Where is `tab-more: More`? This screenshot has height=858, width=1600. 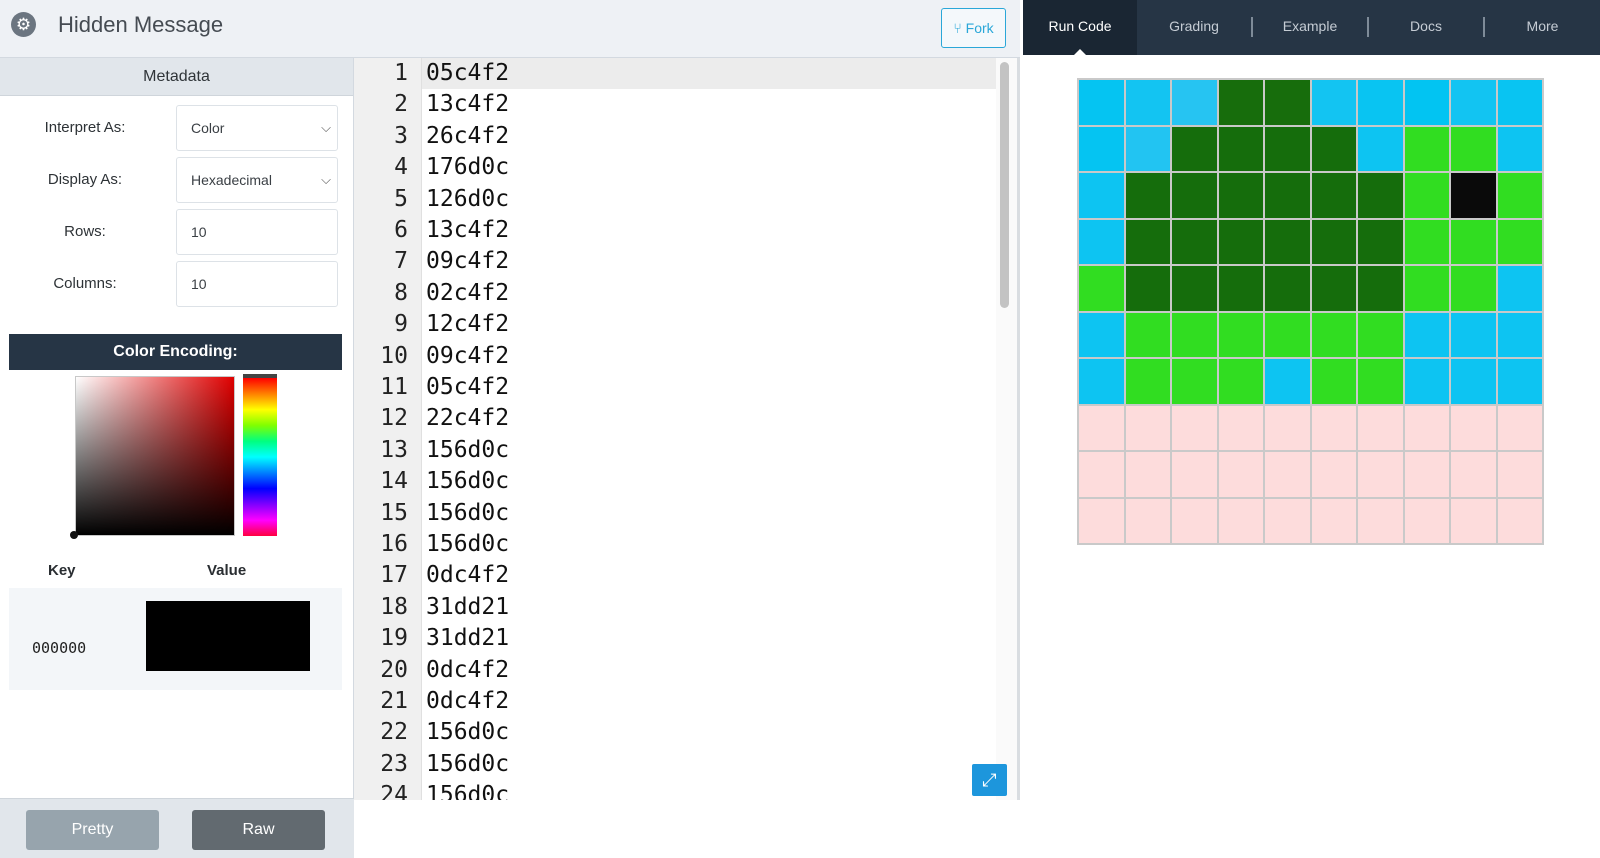
tab-more: More is located at coordinates (1542, 27).